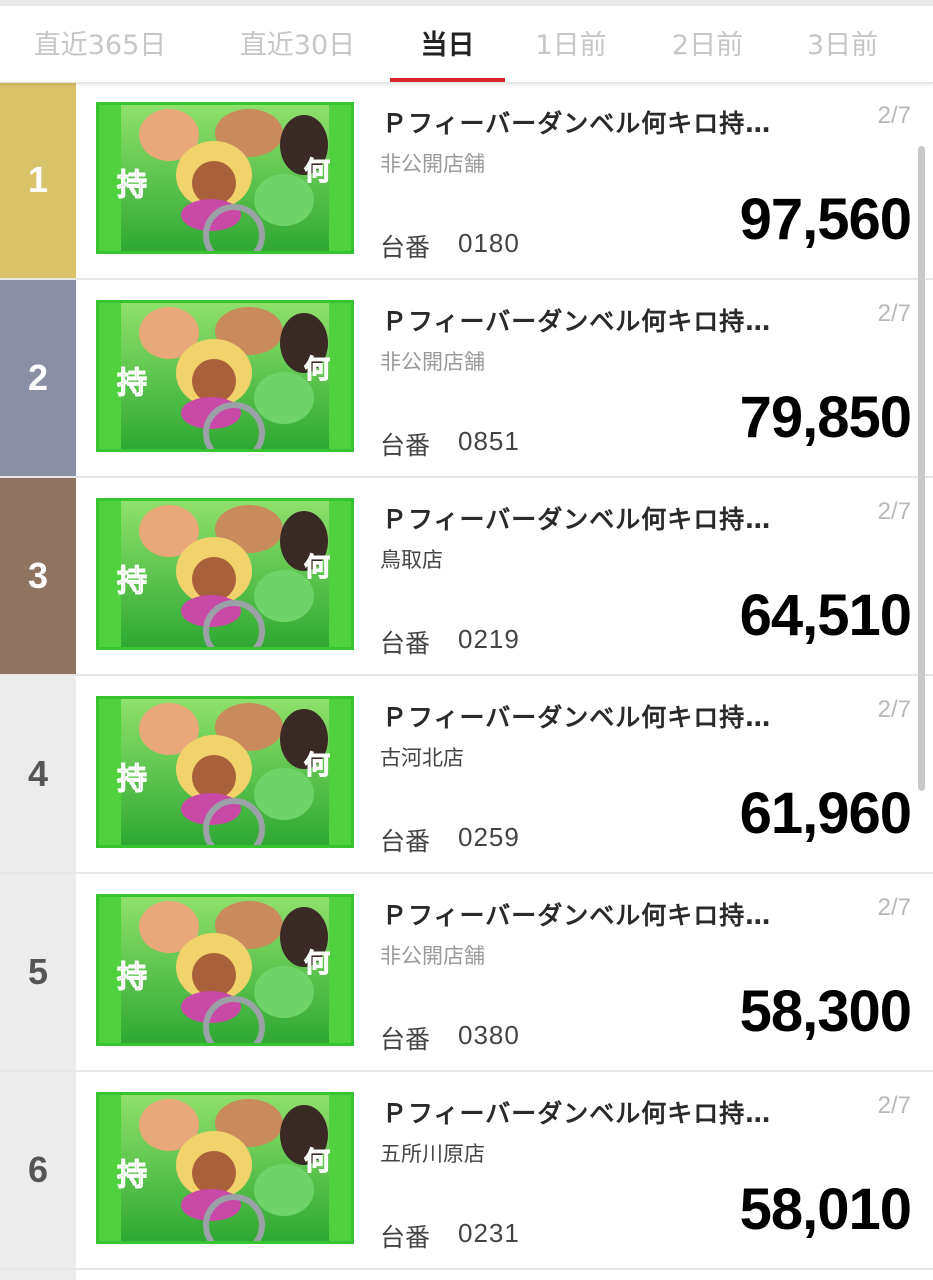 This screenshot has height=1280, width=933. Describe the element at coordinates (38, 576) in the screenshot. I see `rank-badge: 3` at that location.